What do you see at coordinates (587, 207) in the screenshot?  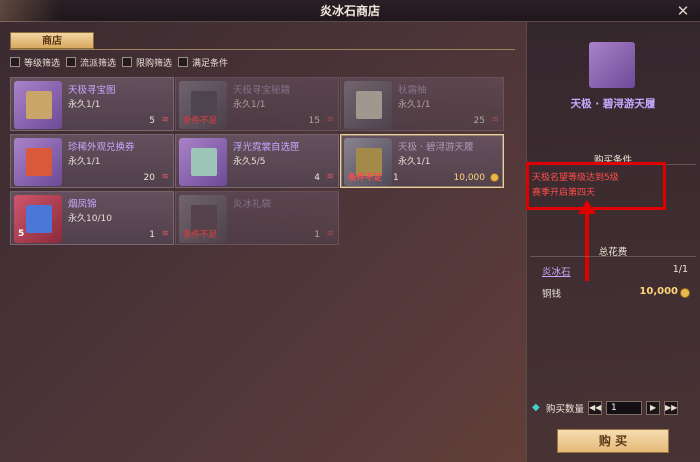 I see `annotation-arrow-head` at bounding box center [587, 207].